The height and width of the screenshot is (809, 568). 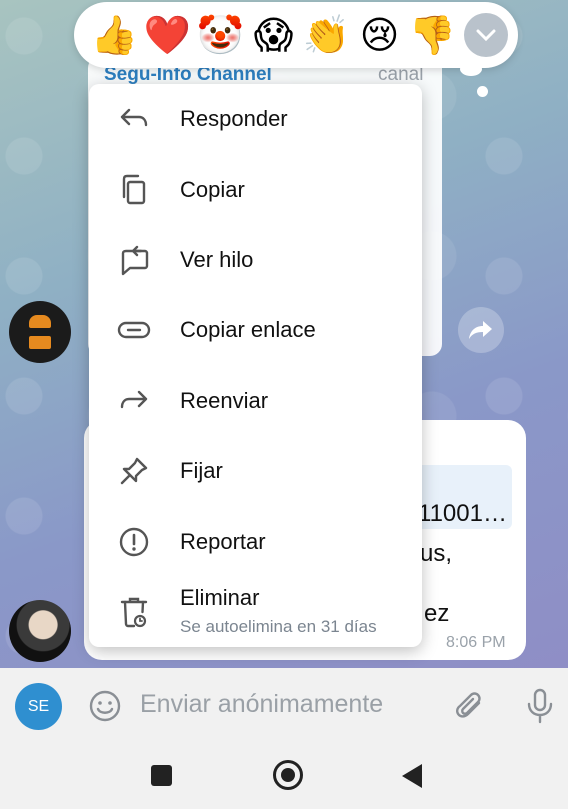 What do you see at coordinates (167, 35) in the screenshot?
I see `reaction-red-heart: ❤️` at bounding box center [167, 35].